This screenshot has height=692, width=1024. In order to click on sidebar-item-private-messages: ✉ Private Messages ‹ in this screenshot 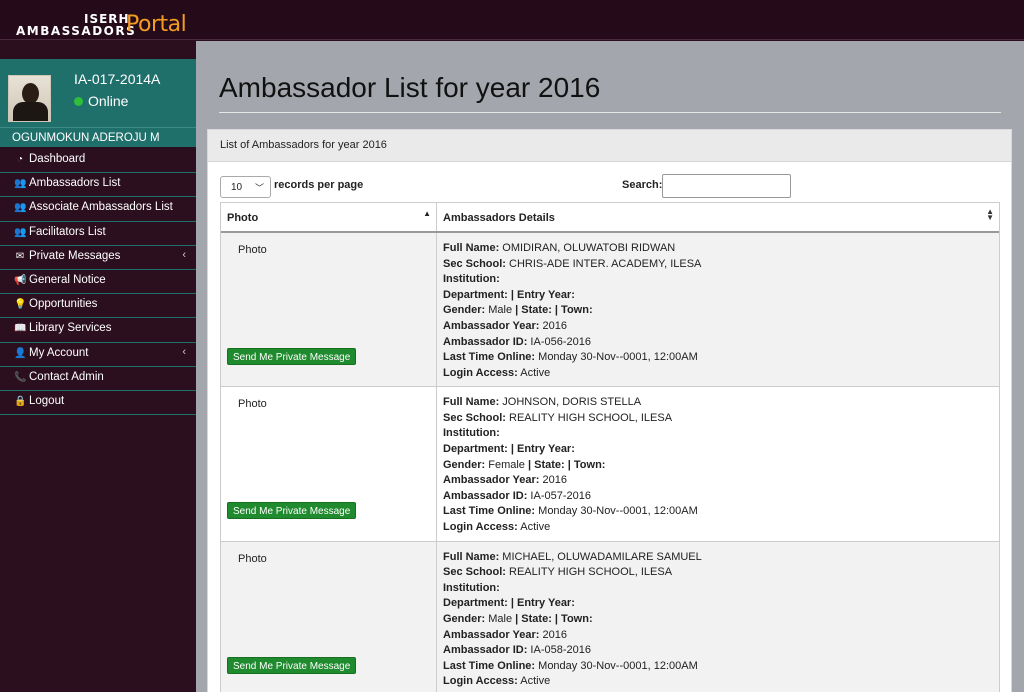, I will do `click(98, 258)`.